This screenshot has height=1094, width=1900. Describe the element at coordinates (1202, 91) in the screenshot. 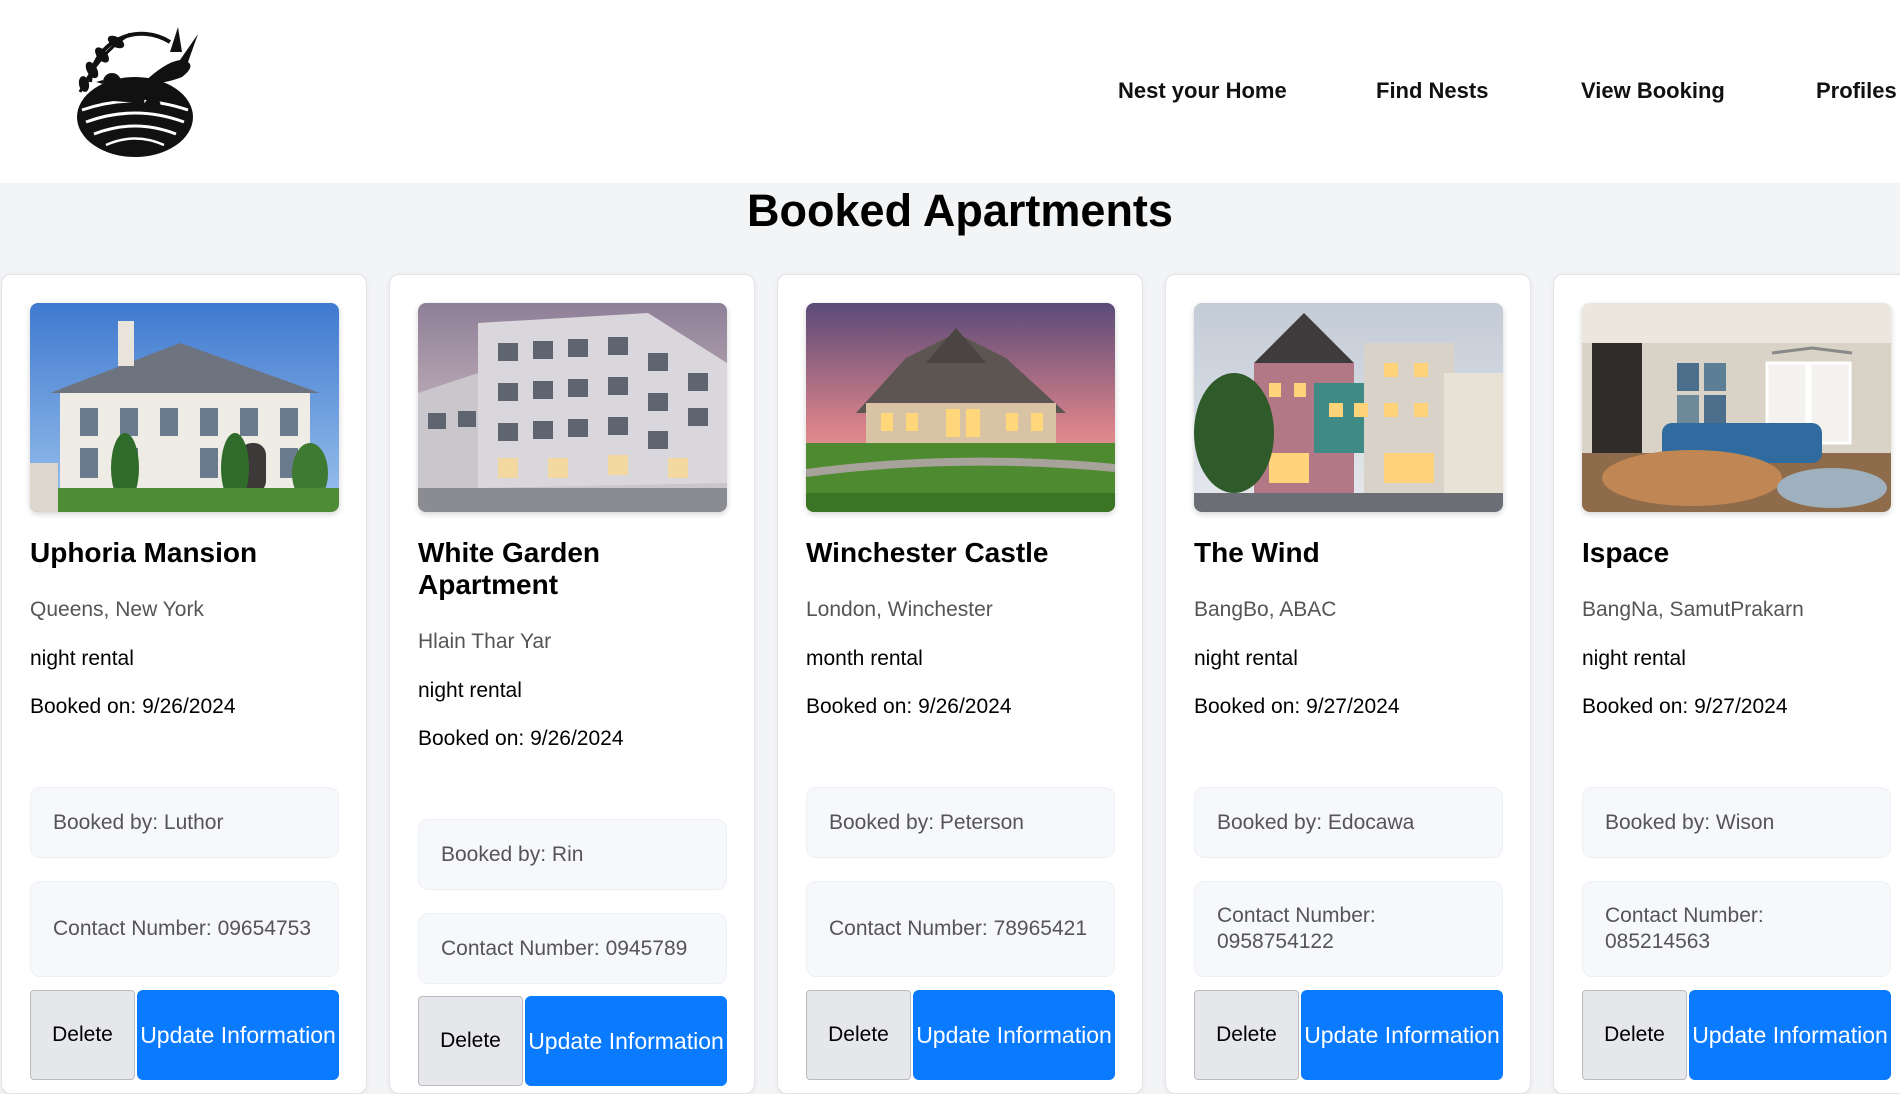

I see `nav-nest-your-home: Nest your Home` at that location.